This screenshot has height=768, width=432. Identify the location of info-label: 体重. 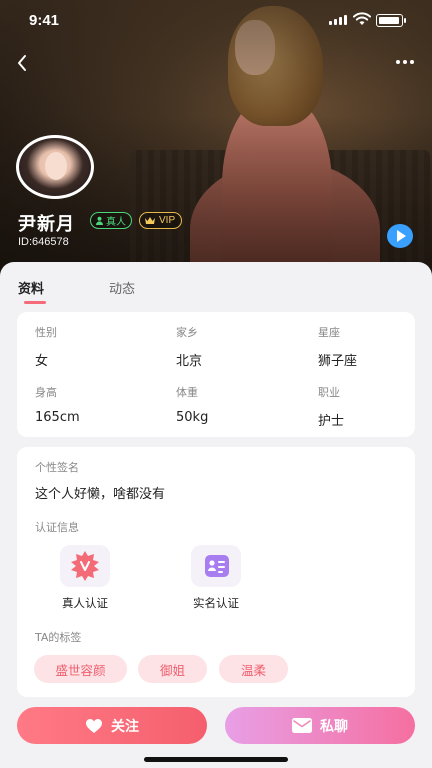
(187, 392).